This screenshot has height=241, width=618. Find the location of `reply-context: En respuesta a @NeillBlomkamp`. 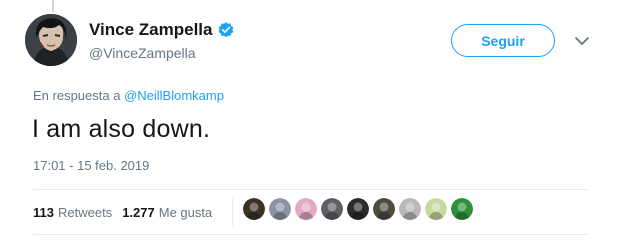

reply-context: En respuesta a @NeillBlomkamp is located at coordinates (128, 95).